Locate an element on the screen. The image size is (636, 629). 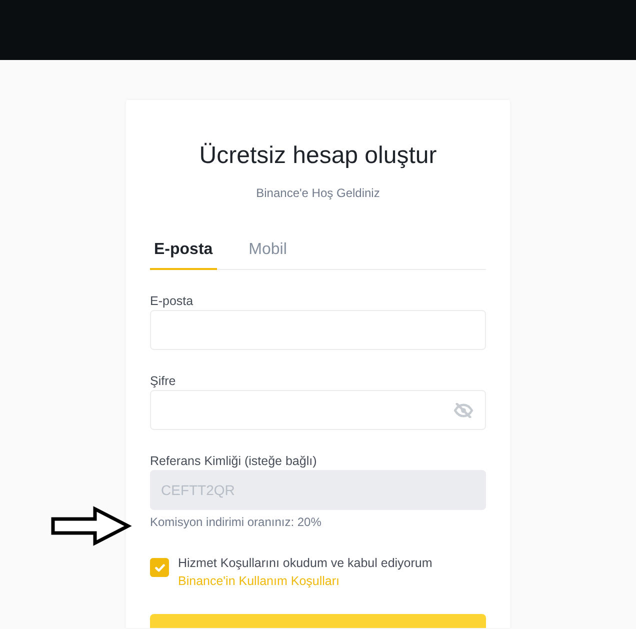
tab: Mobil is located at coordinates (267, 254).